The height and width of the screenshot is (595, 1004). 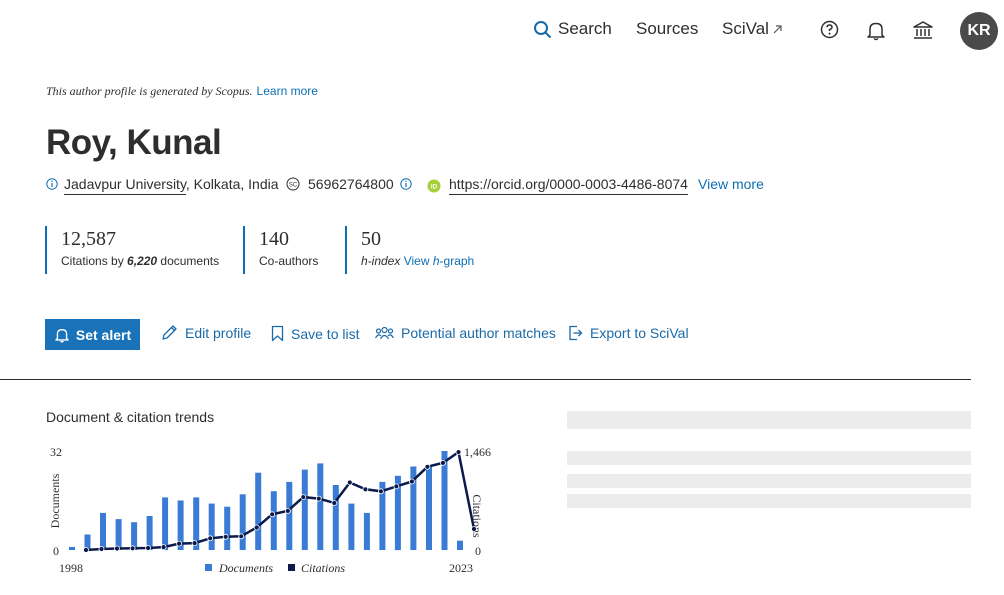 What do you see at coordinates (923, 30) in the screenshot?
I see `institution-icon` at bounding box center [923, 30].